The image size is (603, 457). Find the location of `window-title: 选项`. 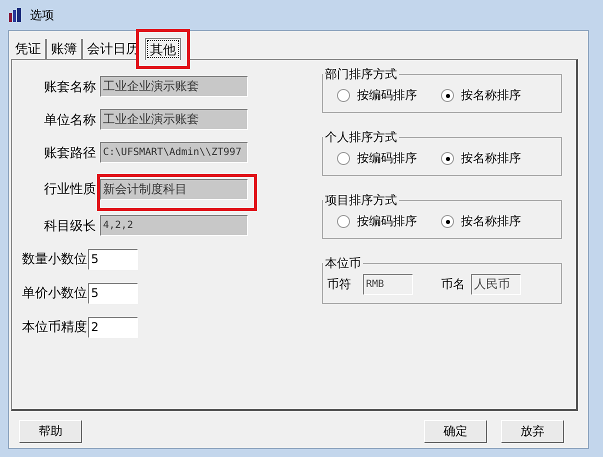

window-title: 选项 is located at coordinates (42, 15).